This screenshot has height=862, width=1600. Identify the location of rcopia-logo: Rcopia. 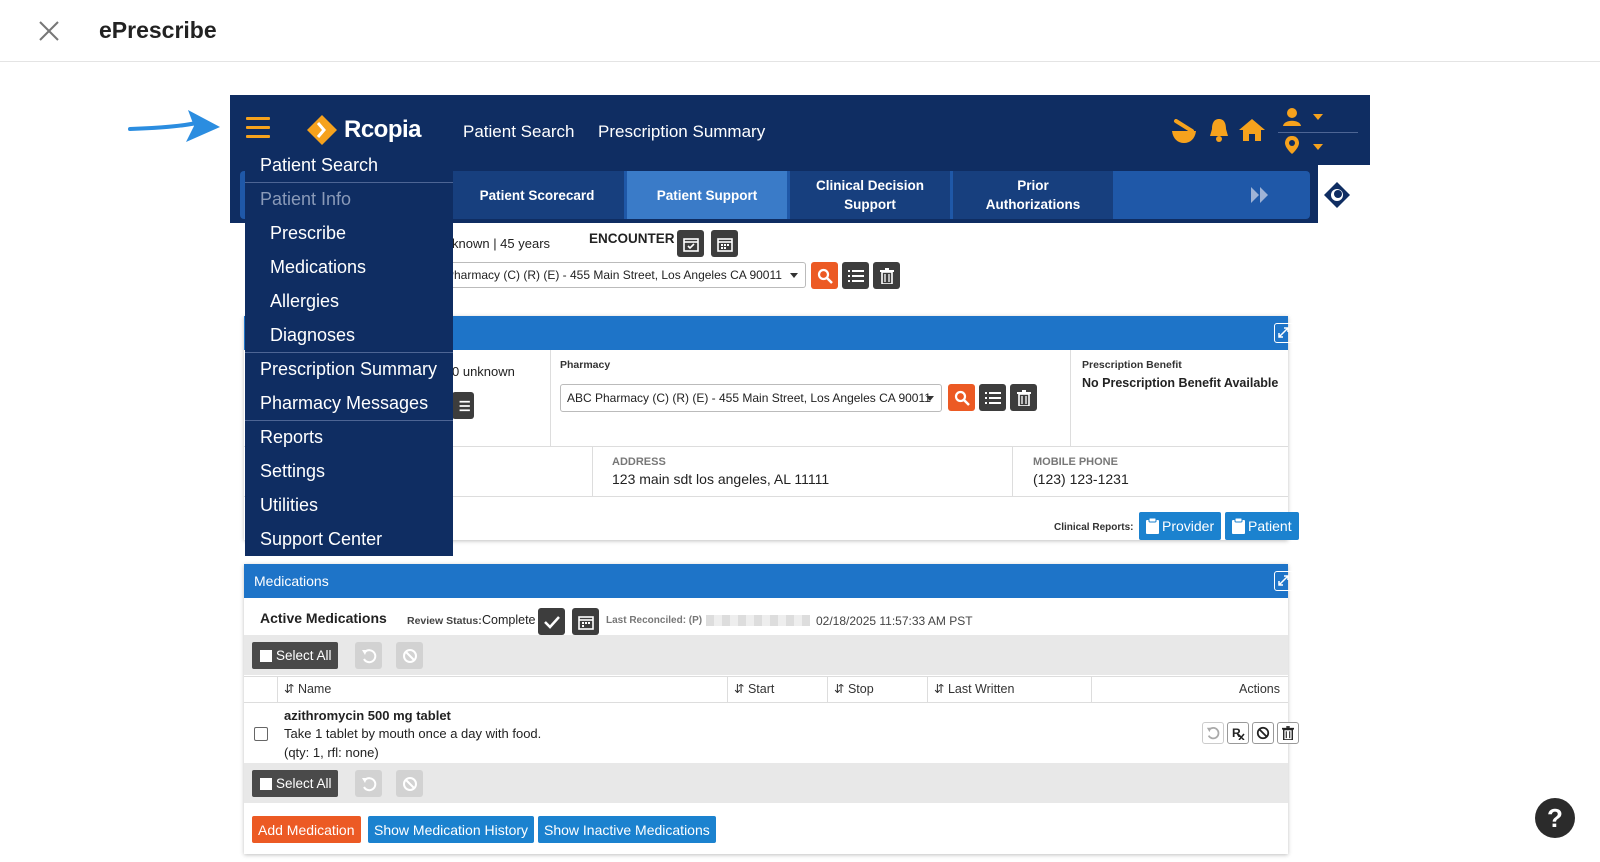
(364, 130).